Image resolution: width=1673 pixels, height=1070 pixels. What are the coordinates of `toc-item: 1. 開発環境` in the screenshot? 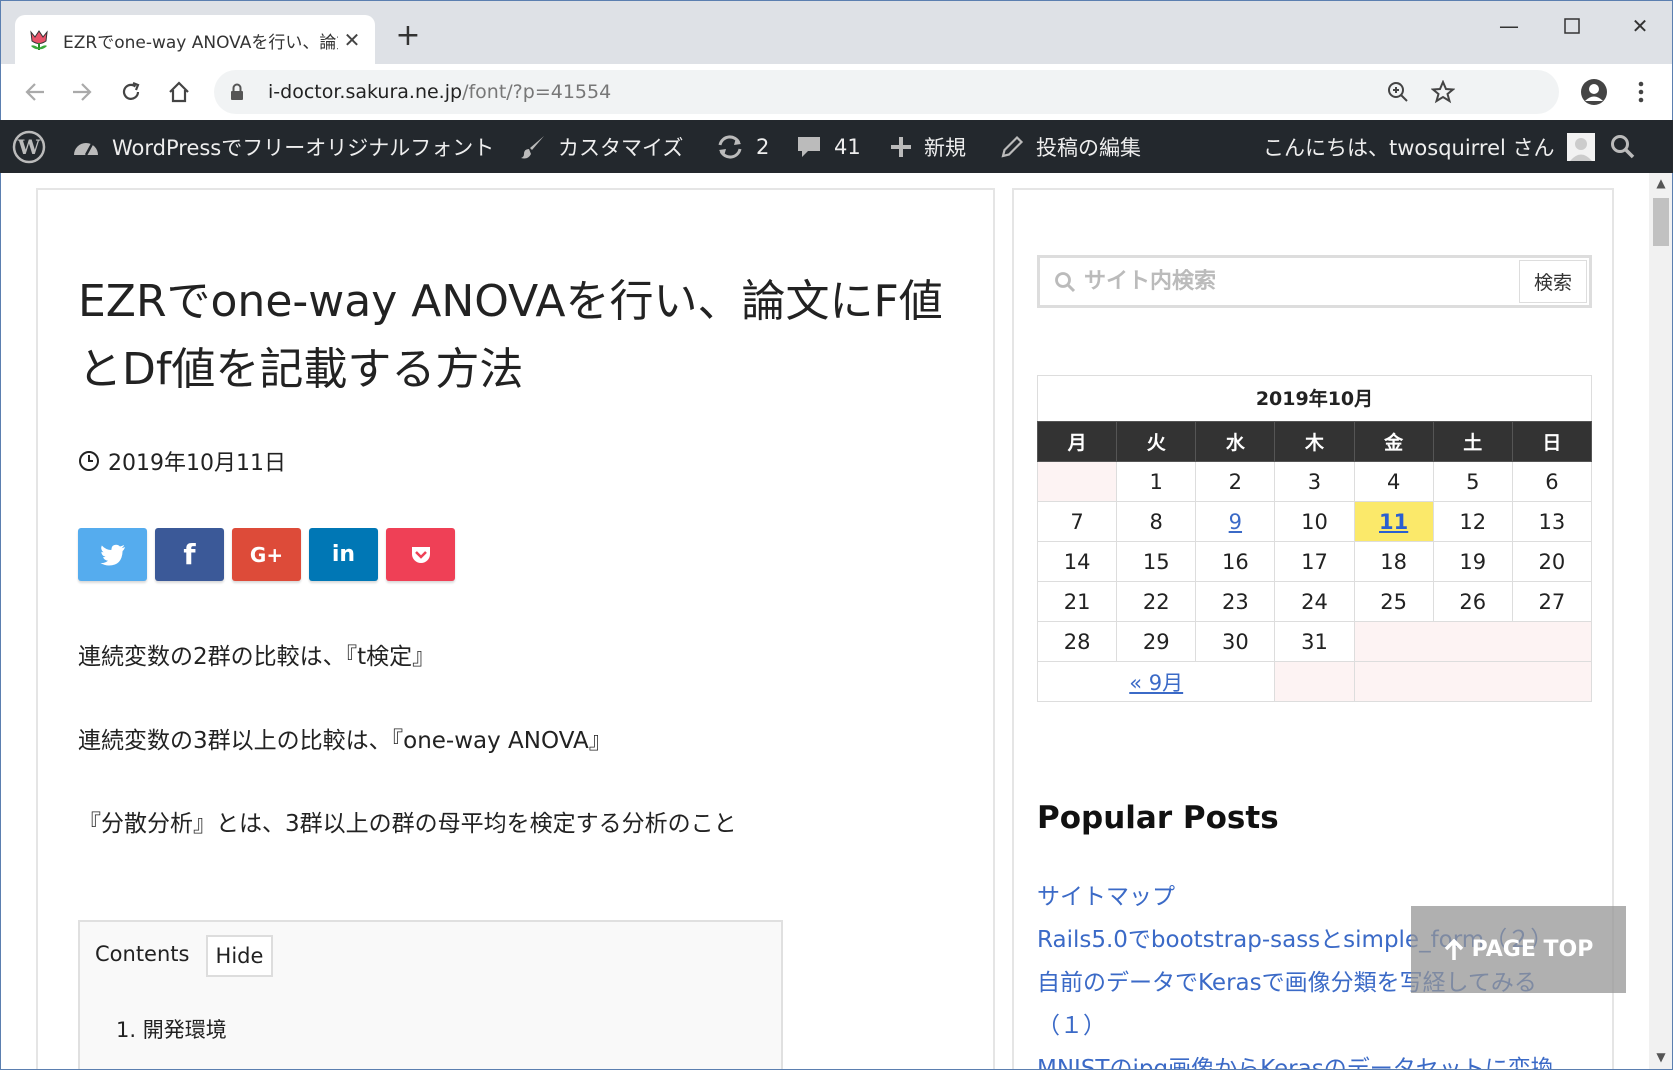 It's located at (171, 1029).